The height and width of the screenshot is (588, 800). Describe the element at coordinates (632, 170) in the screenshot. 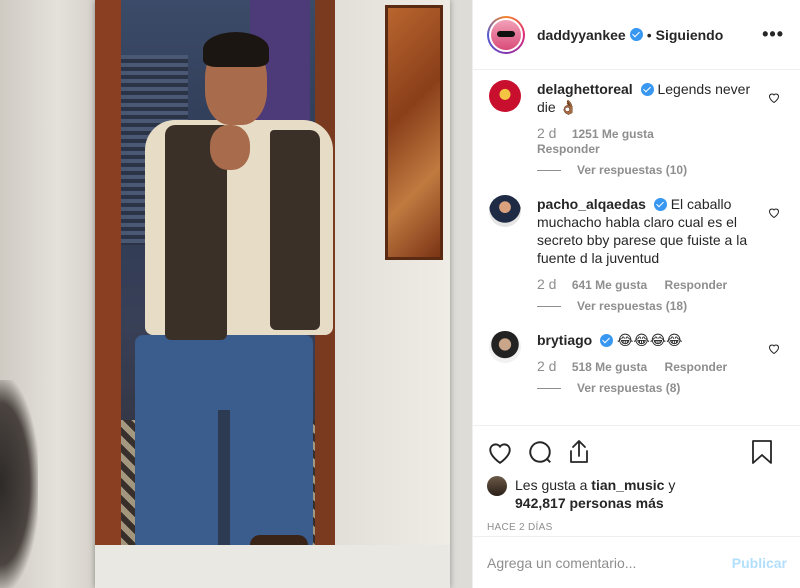

I see `view-replies-label: Ver respuestas (10)` at that location.